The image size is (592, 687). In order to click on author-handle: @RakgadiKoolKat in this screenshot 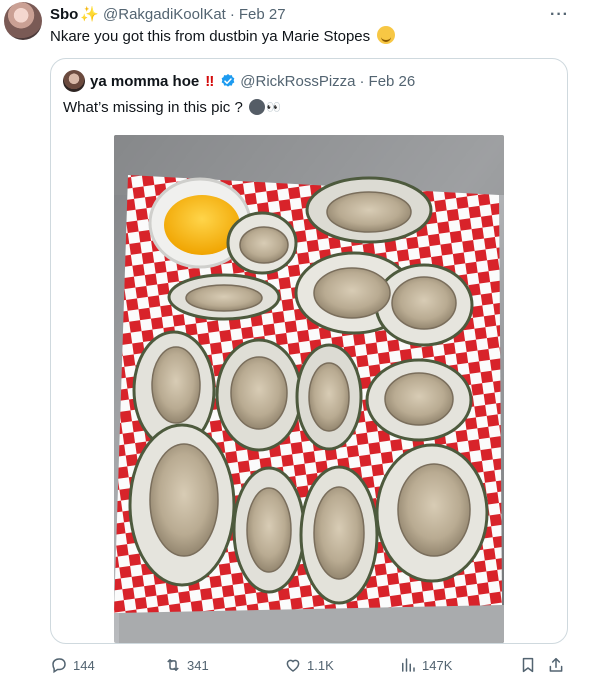, I will do `click(164, 14)`.